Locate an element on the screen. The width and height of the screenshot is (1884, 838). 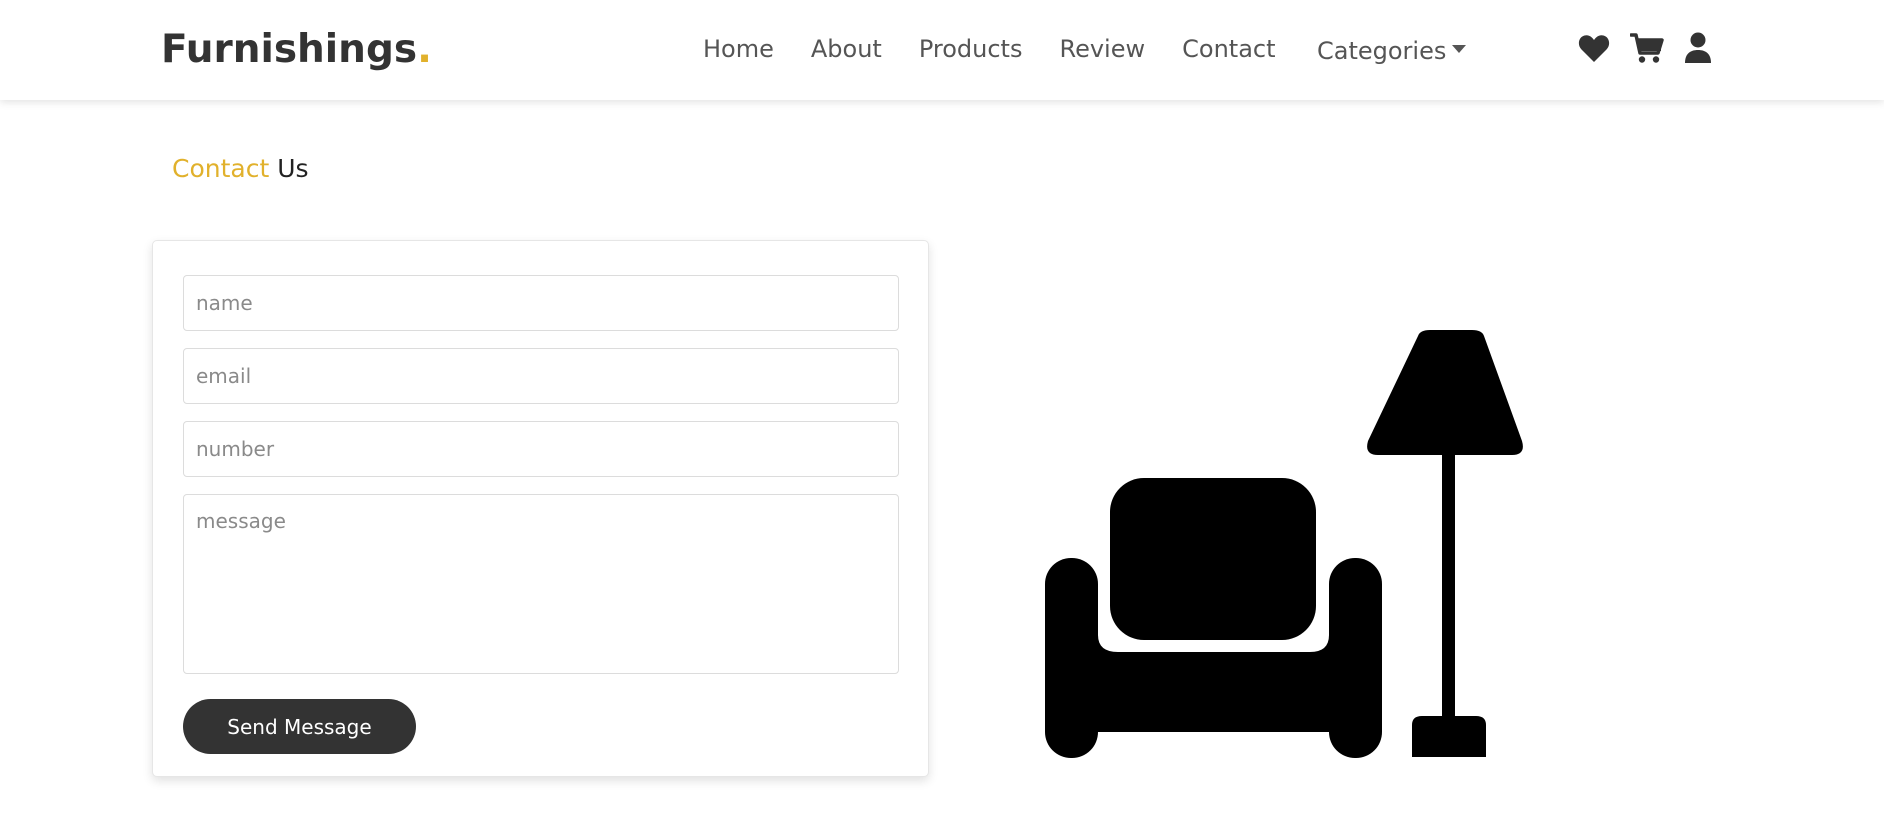
user-icon is located at coordinates (1698, 48).